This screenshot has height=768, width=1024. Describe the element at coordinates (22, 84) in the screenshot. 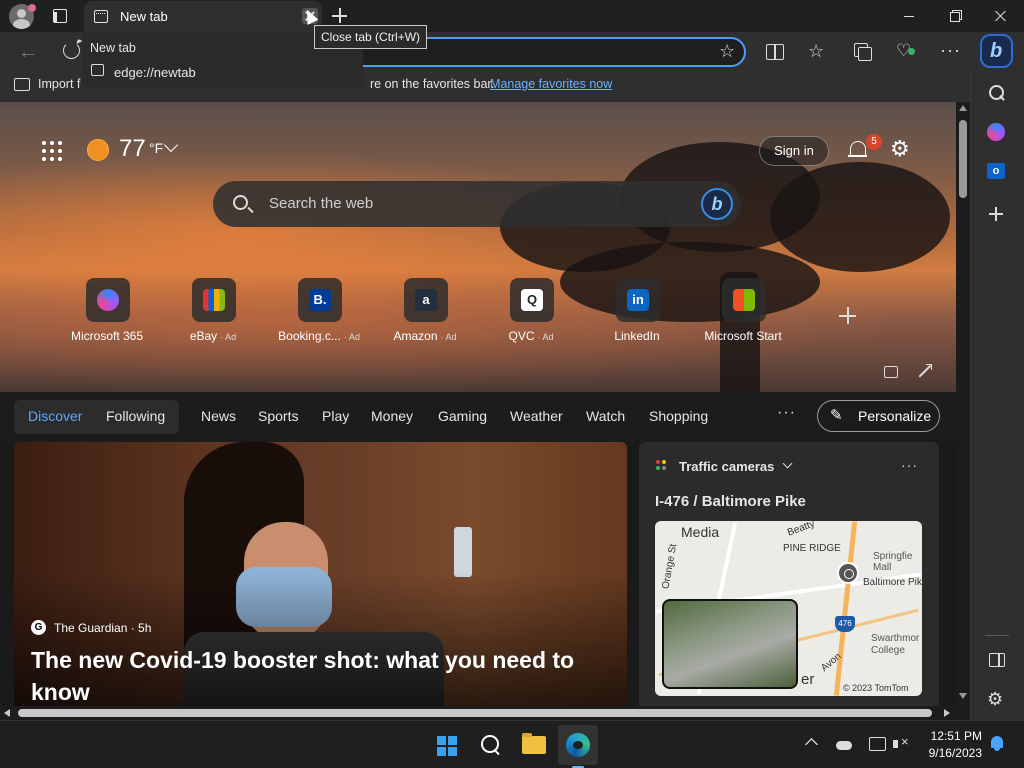

I see `import-favorites-icon` at that location.